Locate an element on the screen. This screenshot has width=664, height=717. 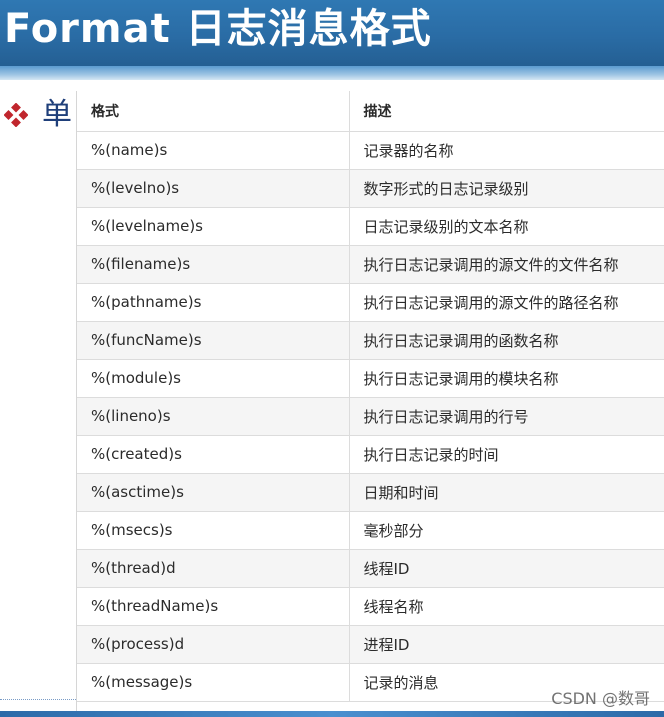
bottom-bar is located at coordinates (332, 714).